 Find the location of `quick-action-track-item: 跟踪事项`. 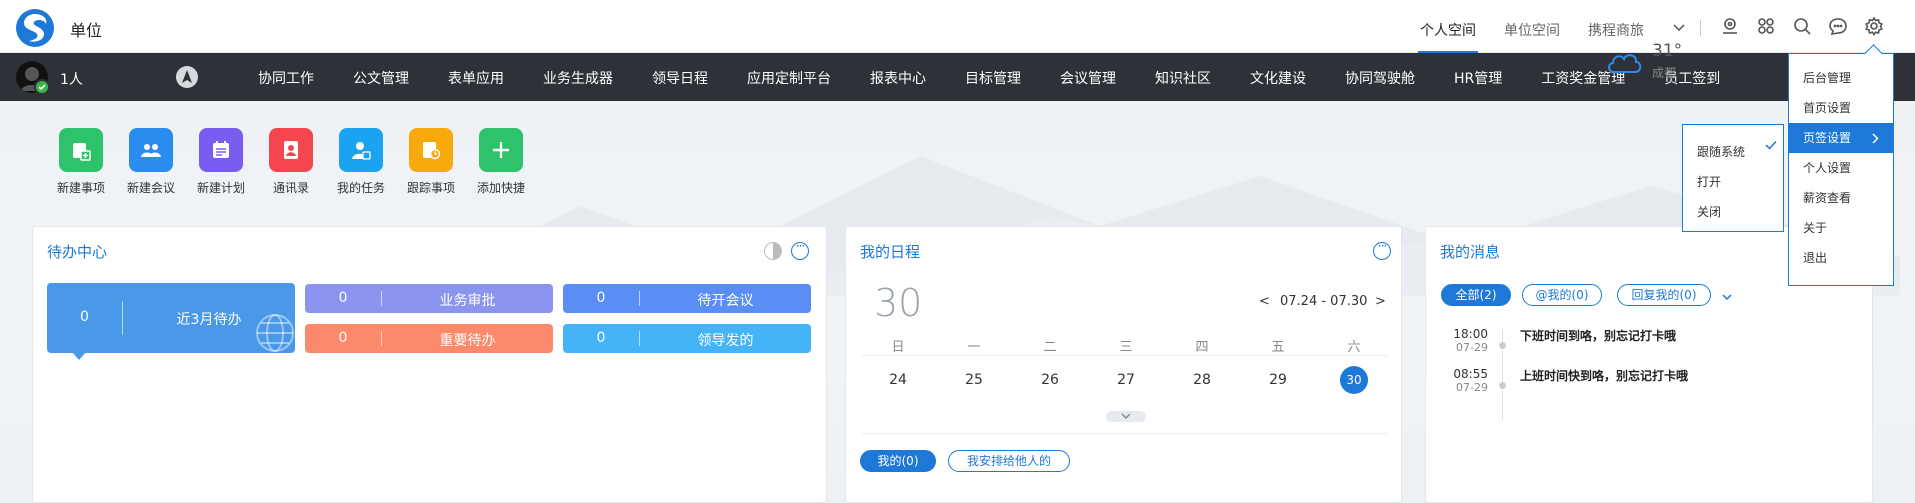

quick-action-track-item: 跟踪事项 is located at coordinates (431, 162).